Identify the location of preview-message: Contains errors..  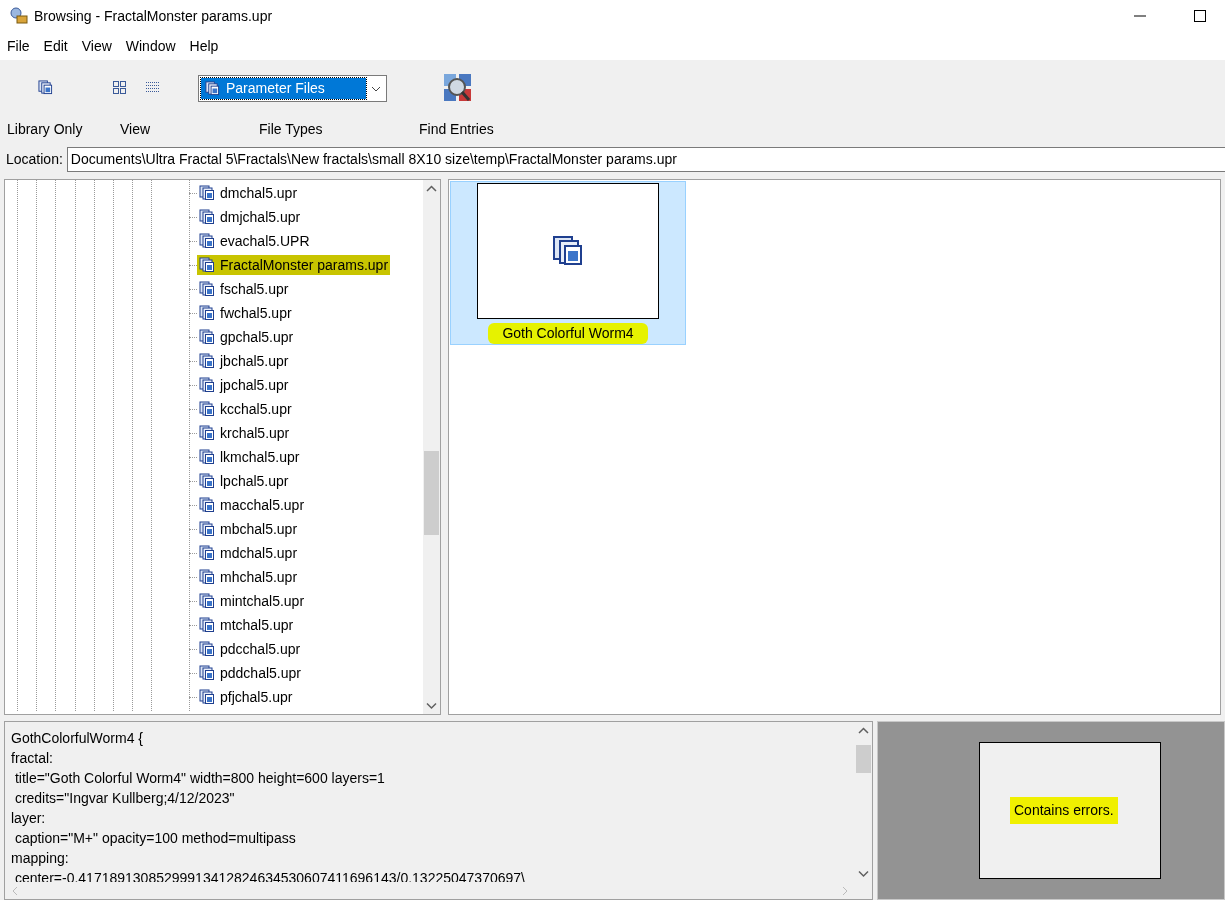
(1064, 810).